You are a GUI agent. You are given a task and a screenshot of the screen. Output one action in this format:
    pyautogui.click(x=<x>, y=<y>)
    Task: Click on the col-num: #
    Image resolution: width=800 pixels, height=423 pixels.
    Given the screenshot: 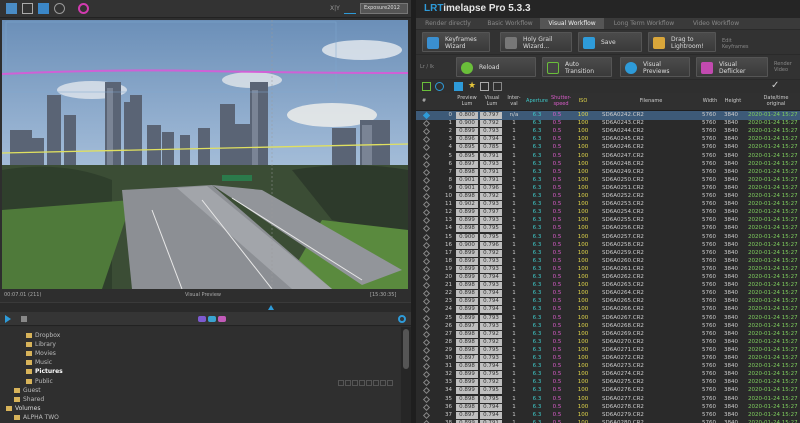 What is the action you would take?
    pyautogui.click(x=424, y=101)
    